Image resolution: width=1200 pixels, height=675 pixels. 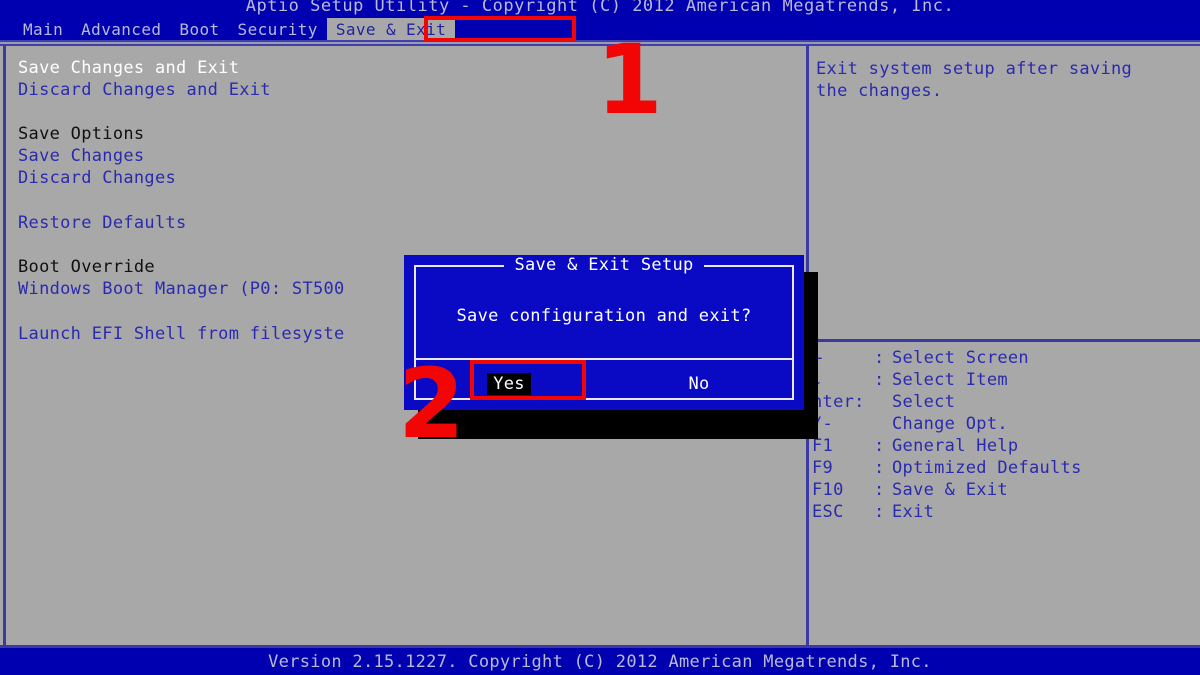 What do you see at coordinates (913, 512) in the screenshot?
I see `key-legend-action: Exit` at bounding box center [913, 512].